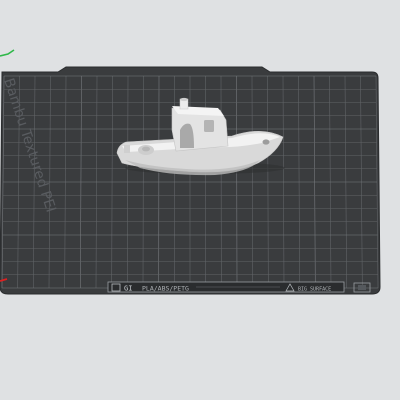 This screenshot has width=400, height=400. Describe the element at coordinates (314, 290) in the screenshot. I see `bed-front-side-label: BIG SURFACE` at that location.